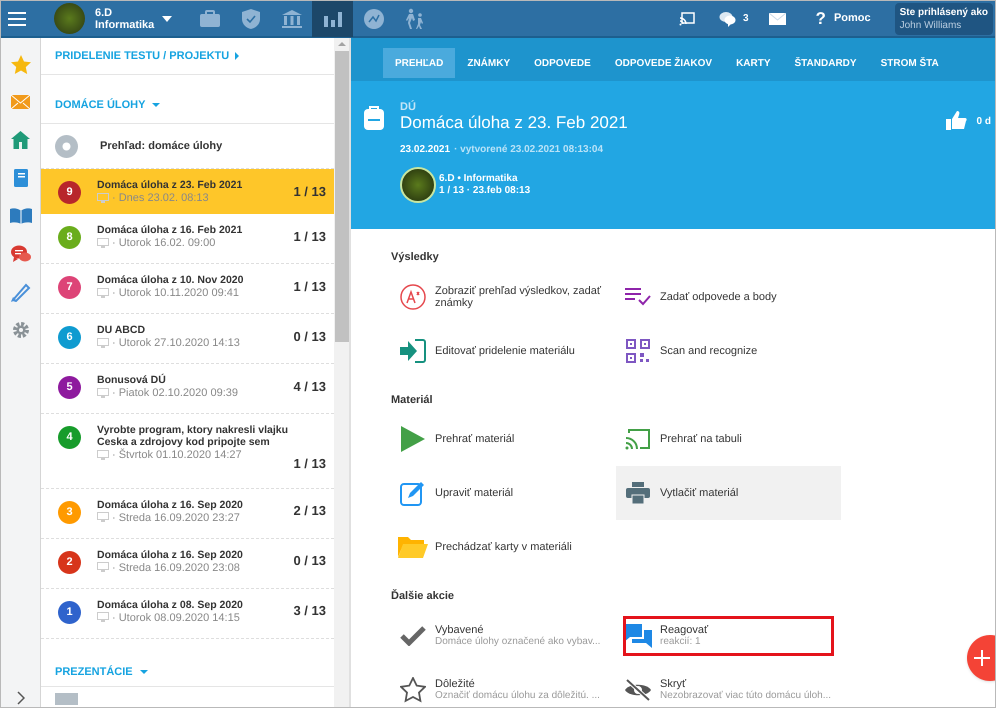 The width and height of the screenshot is (996, 708). I want to click on homework-item: 1 Domáca úloha z 08. Sep 2020 · Utorok 08.09.2020 14:15 3 / 13, so click(187, 613).